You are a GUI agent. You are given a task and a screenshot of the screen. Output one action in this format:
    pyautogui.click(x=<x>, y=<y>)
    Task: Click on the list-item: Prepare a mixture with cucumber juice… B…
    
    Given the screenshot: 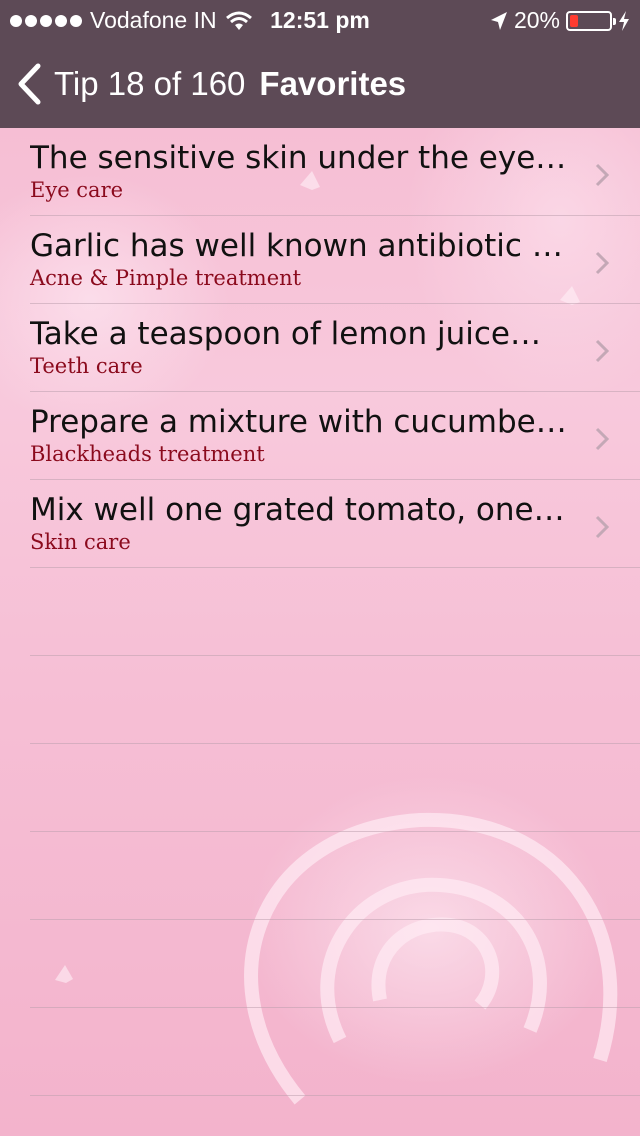 What is the action you would take?
    pyautogui.click(x=335, y=436)
    